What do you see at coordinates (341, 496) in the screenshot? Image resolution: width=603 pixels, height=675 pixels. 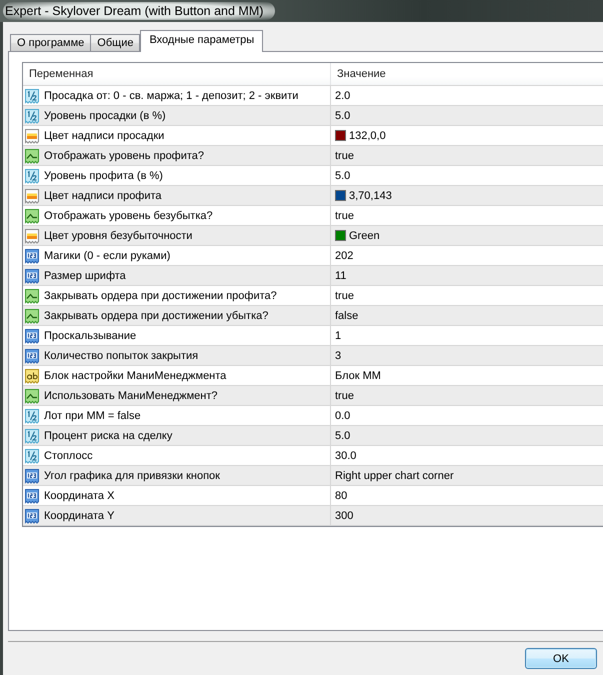 I see `parameter-value: 80` at bounding box center [341, 496].